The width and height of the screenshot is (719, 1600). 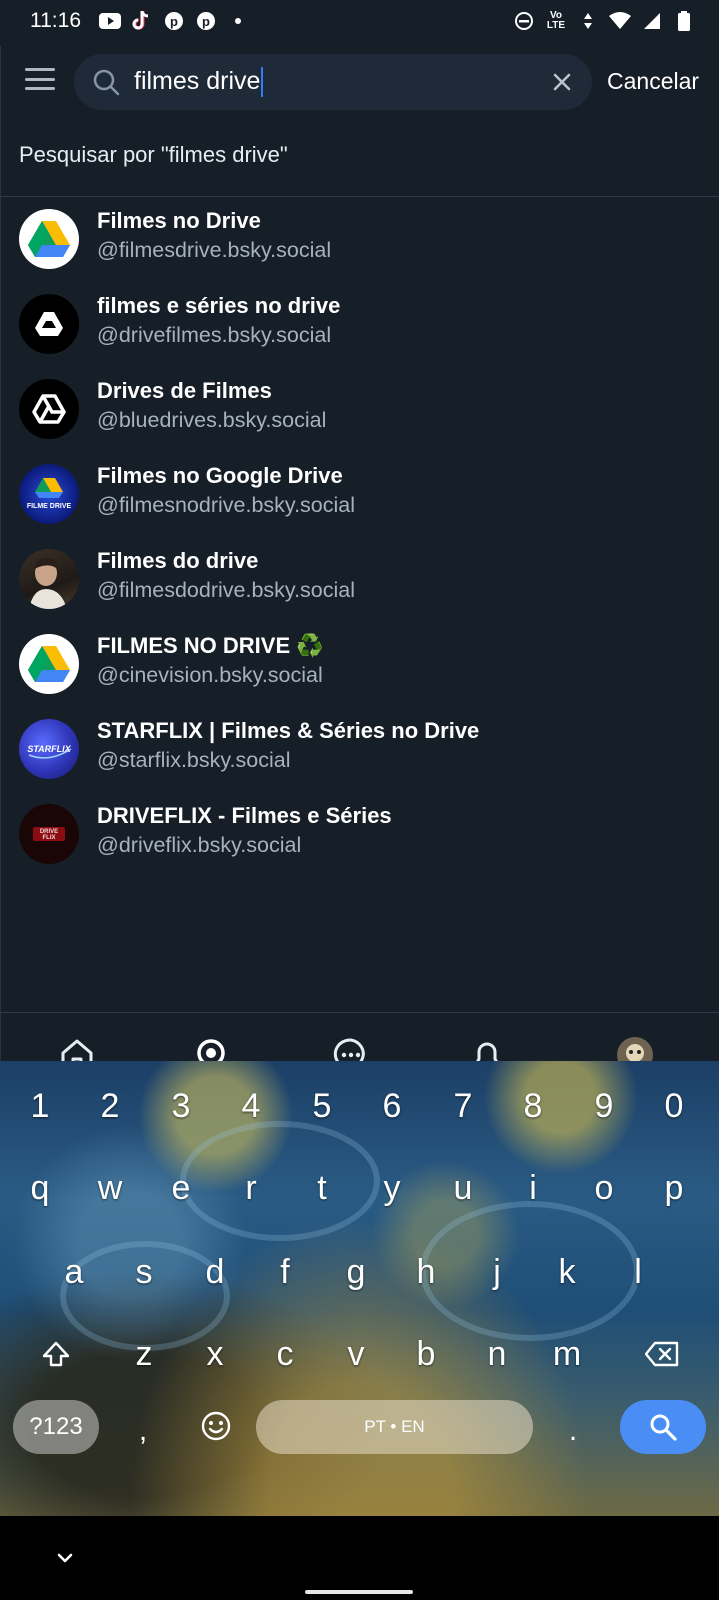 I want to click on key-s: s, so click(x=144, y=1272).